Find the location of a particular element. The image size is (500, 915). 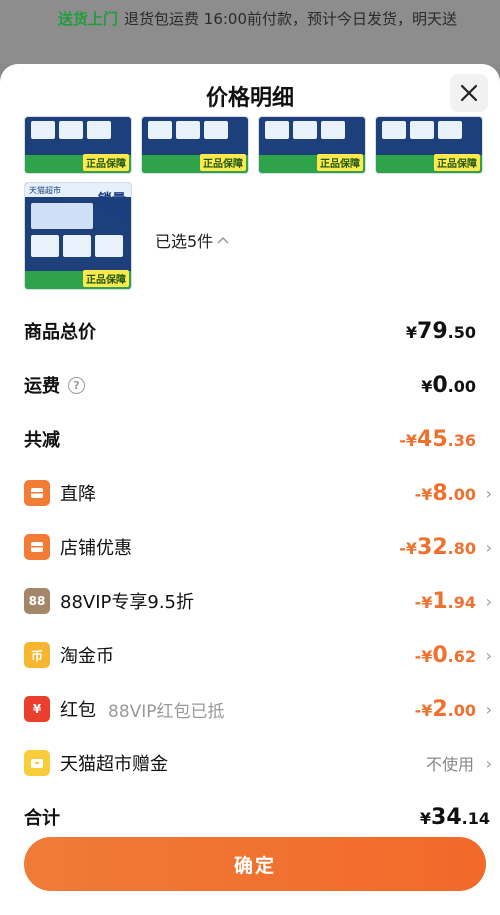

coin-icon: 币 is located at coordinates (37, 655).